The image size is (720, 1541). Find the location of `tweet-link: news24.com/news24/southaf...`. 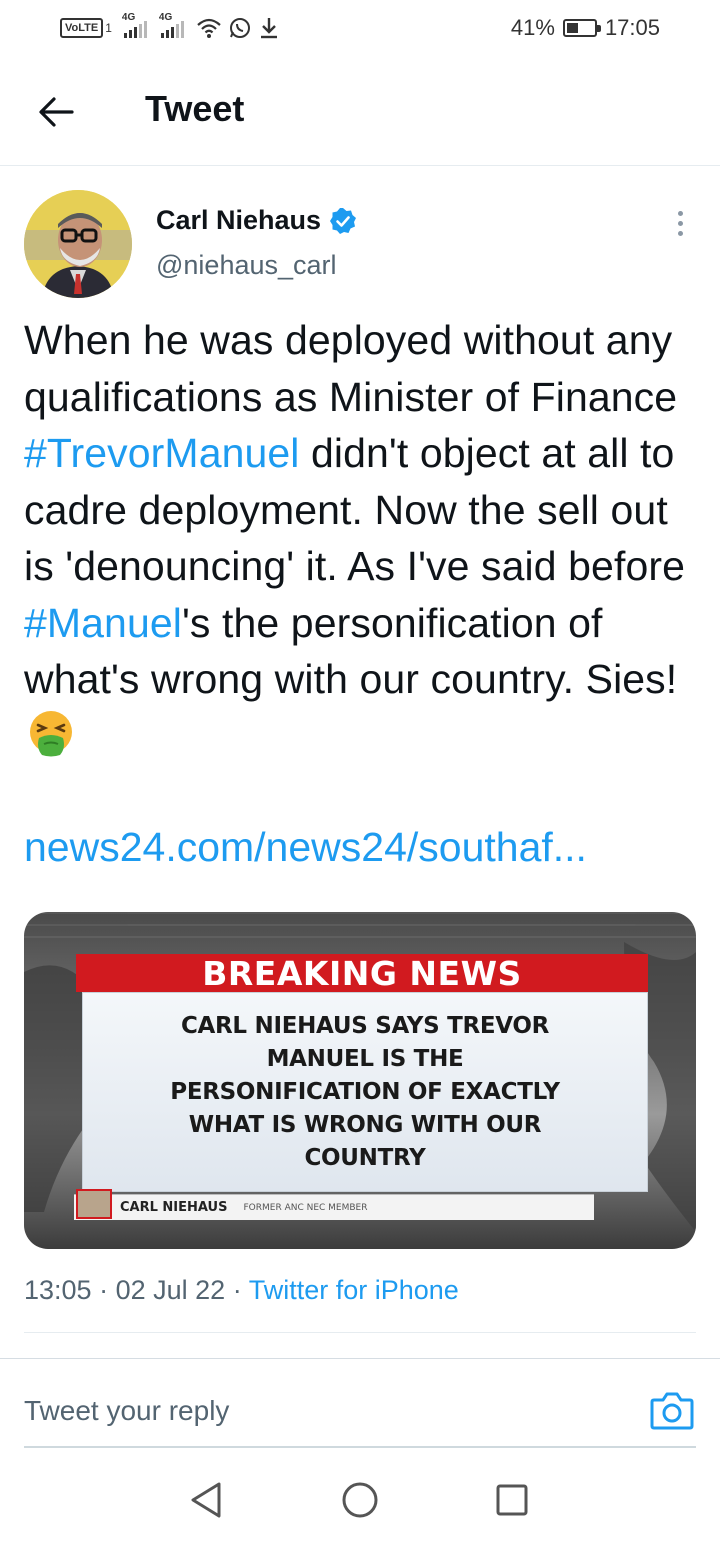

tweet-link: news24.com/news24/southaf... is located at coordinates (305, 847).